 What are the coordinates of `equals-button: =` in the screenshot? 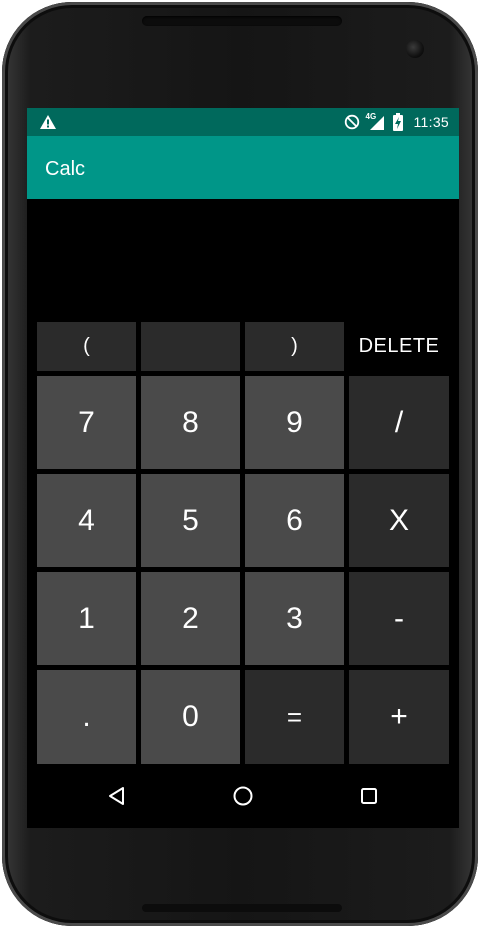 It's located at (294, 717).